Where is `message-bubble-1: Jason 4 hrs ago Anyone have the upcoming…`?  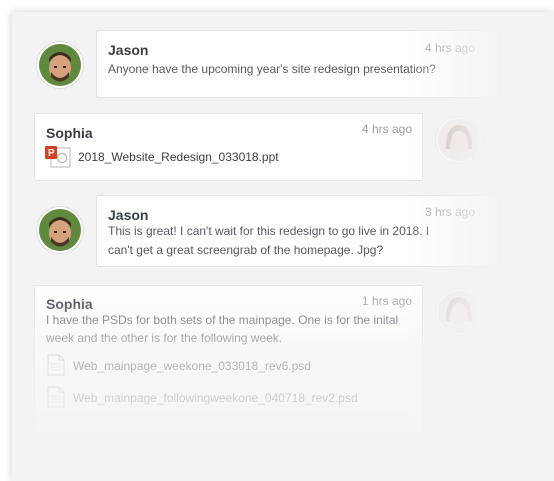
message-bubble-1: Jason 4 hrs ago Anyone have the upcoming… is located at coordinates (298, 64).